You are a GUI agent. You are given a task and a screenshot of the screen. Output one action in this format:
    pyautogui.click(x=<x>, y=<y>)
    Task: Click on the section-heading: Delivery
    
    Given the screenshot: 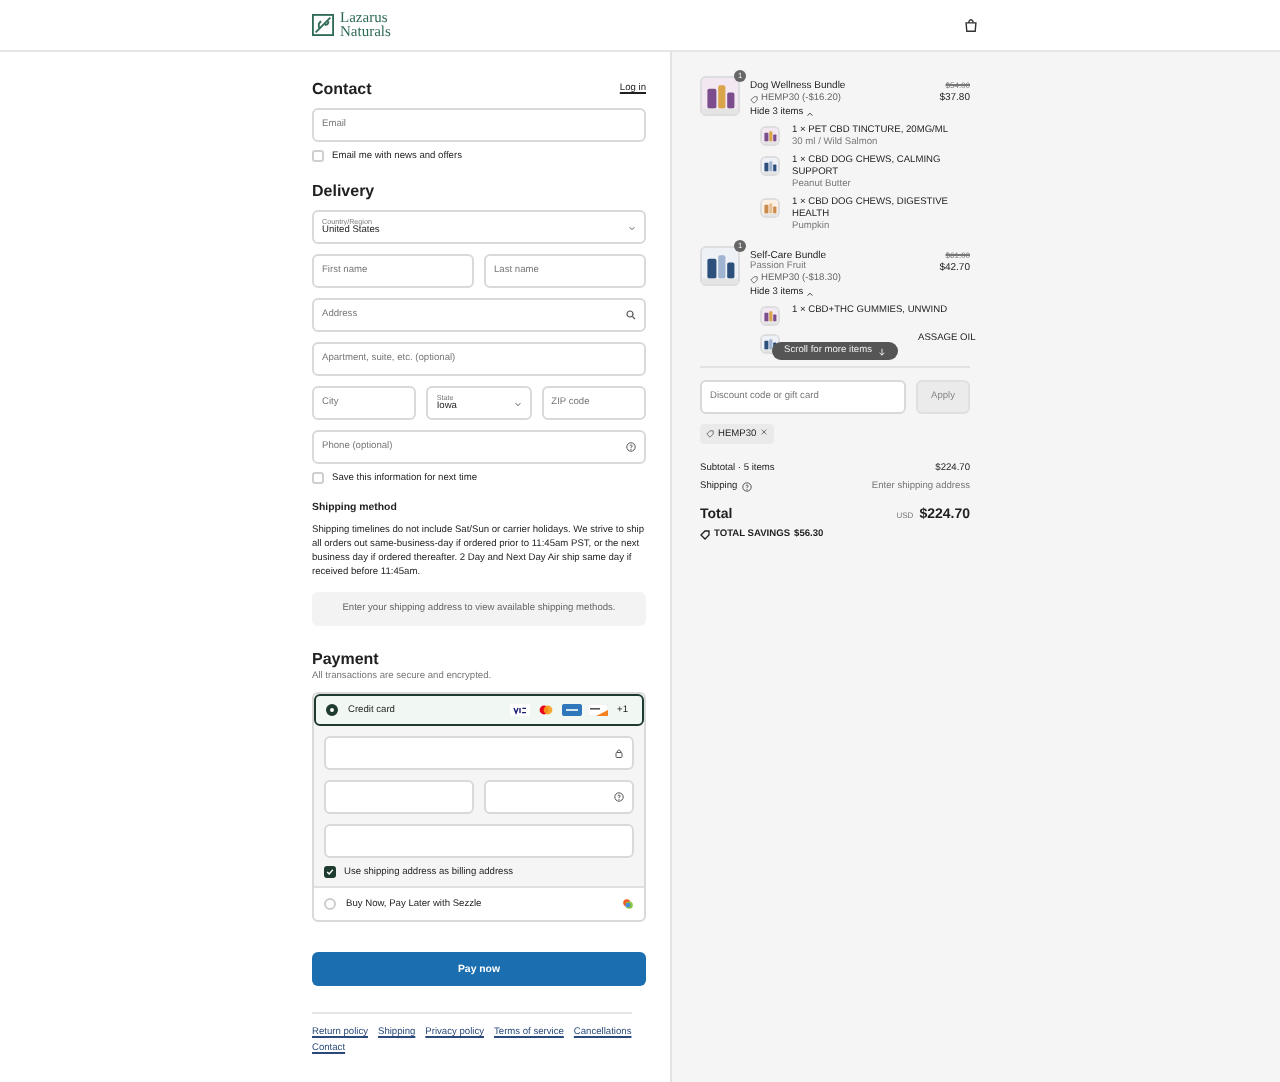 What is the action you would take?
    pyautogui.click(x=344, y=191)
    